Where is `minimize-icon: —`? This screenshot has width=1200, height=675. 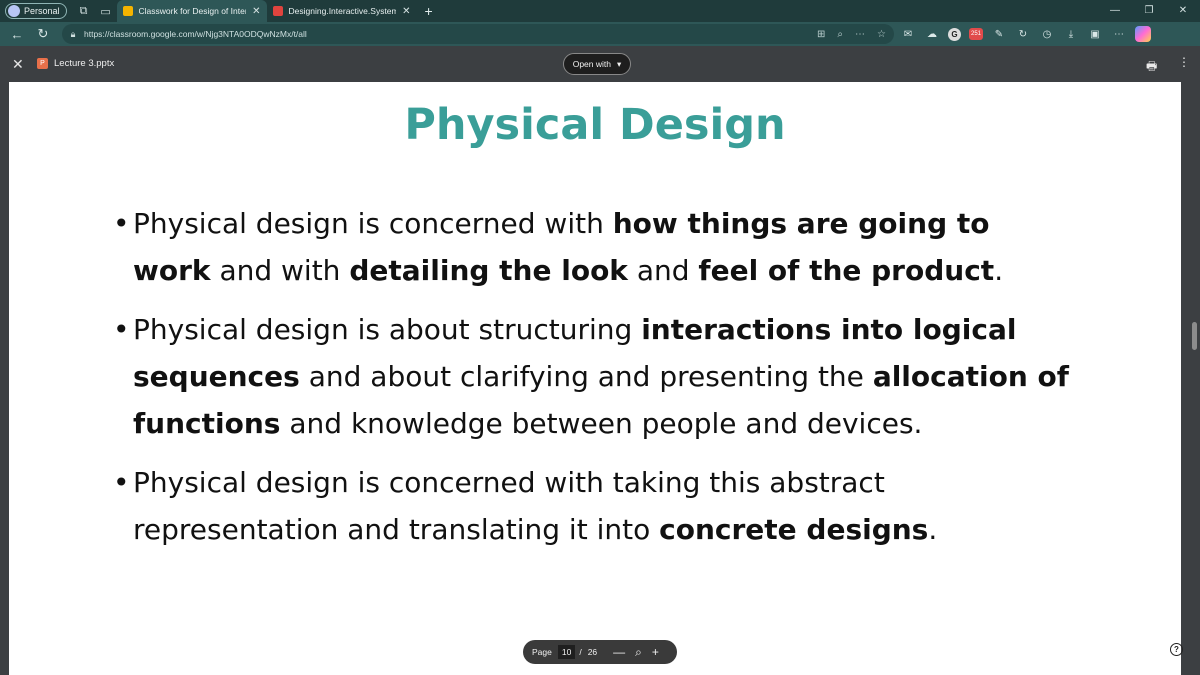 minimize-icon: — is located at coordinates (1115, 11).